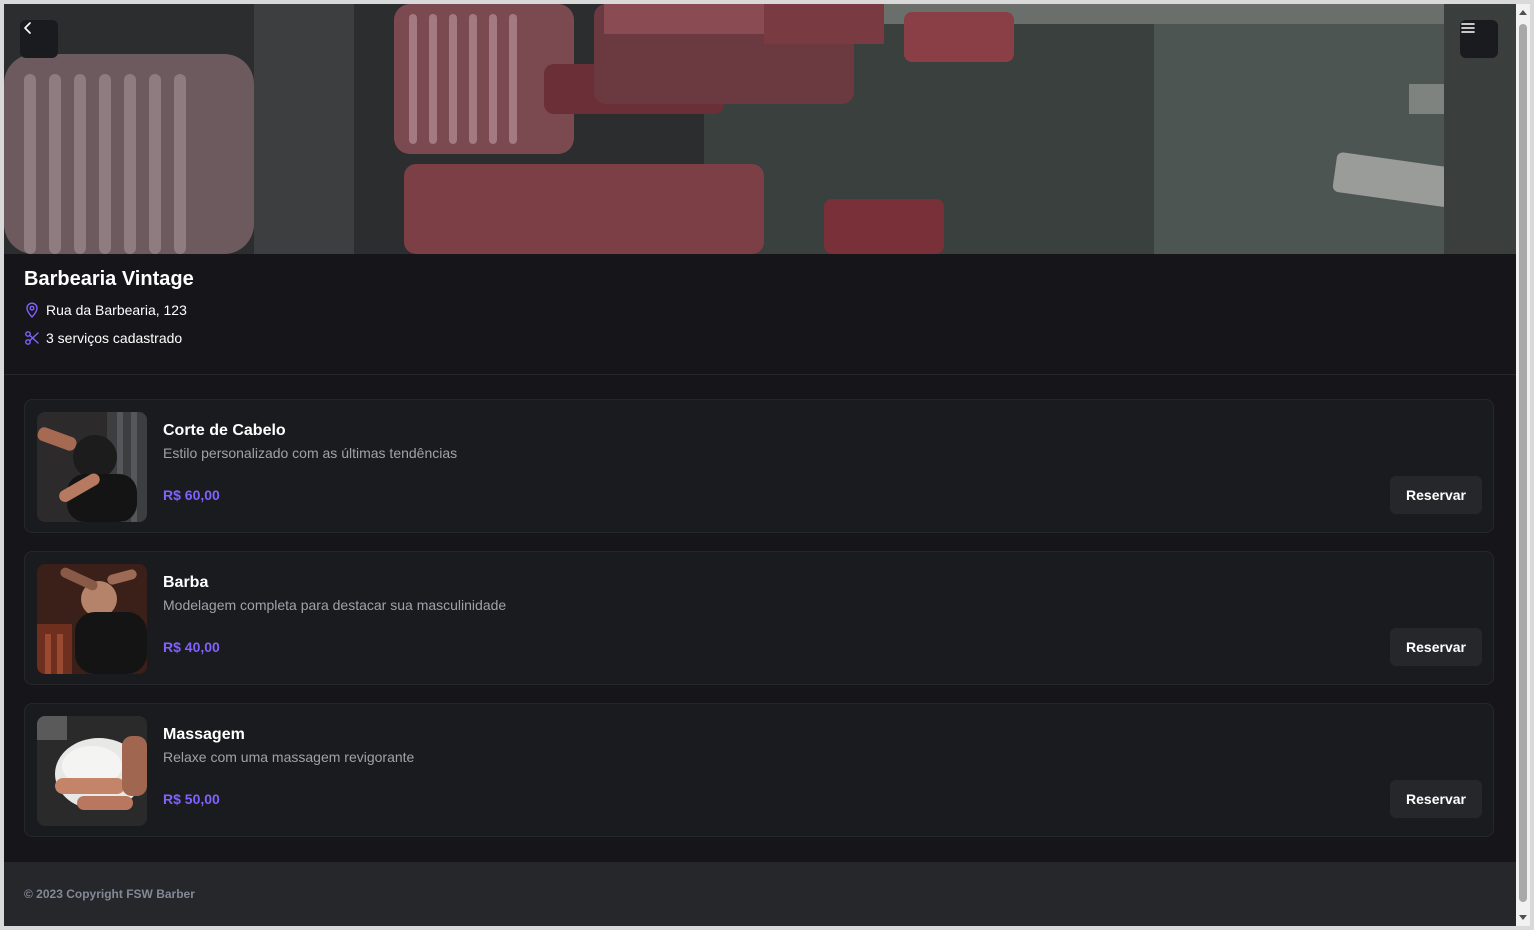  I want to click on scroll-down-arrow-icon, so click(1523, 917).